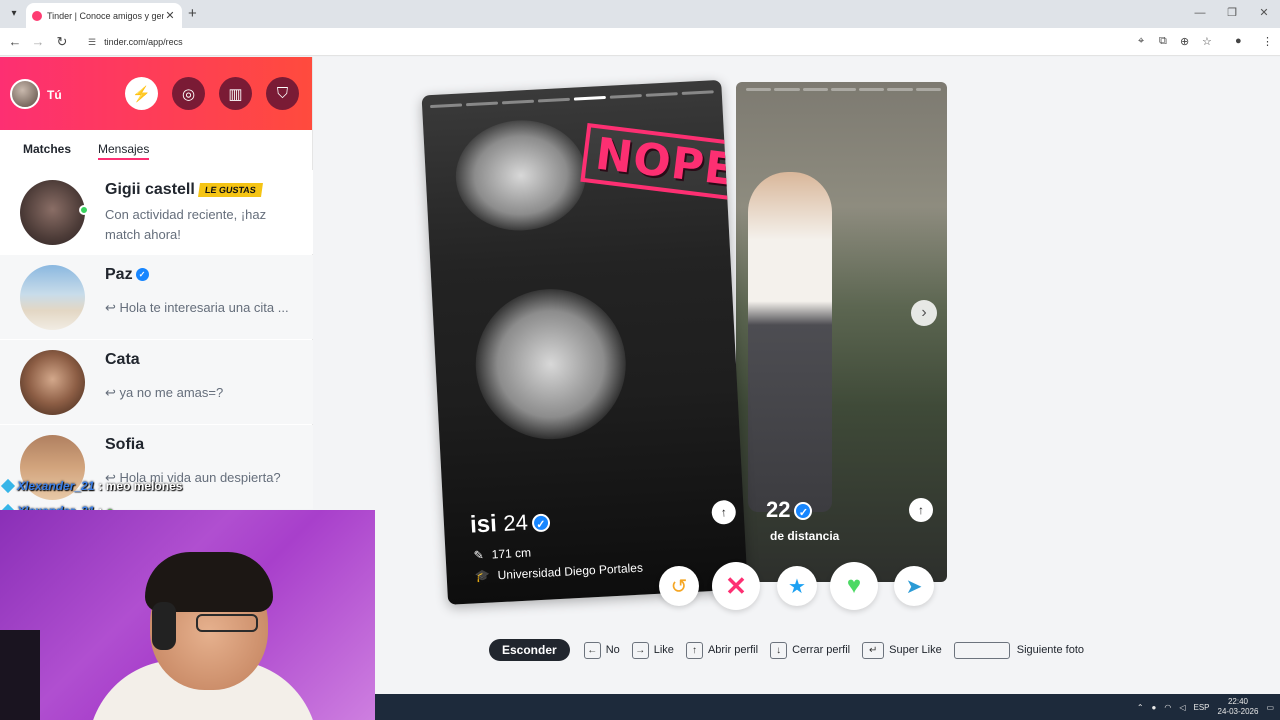  I want to click on message-preview: ↩ ya no me amas=?, so click(164, 392).